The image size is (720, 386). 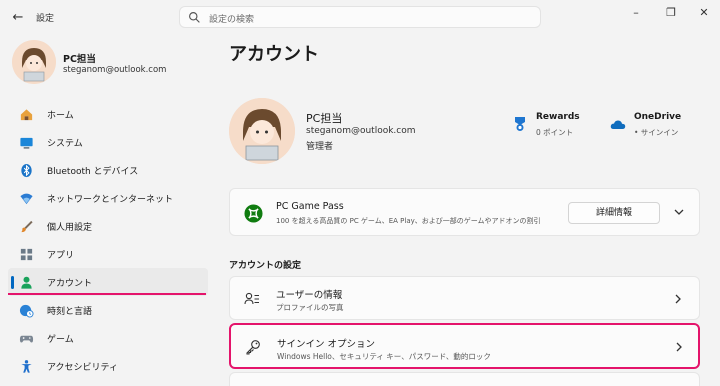 I want to click on sidebar-item-bluetooth: Bluetooth とデバイス, so click(x=108, y=170).